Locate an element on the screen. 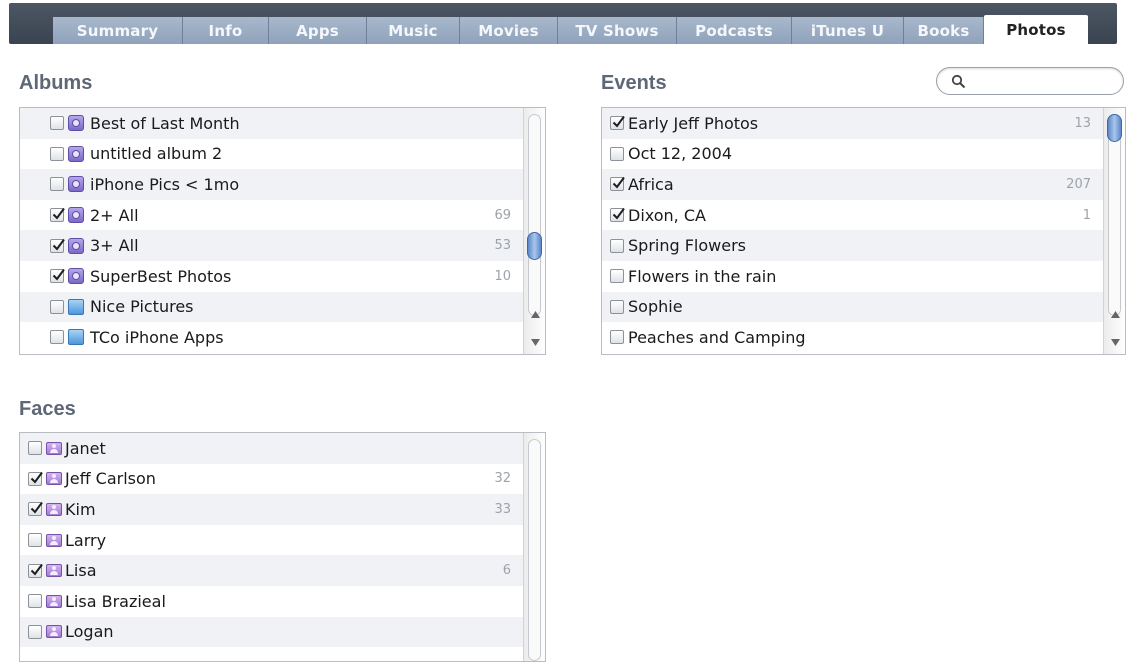 The width and height of the screenshot is (1130, 662). albums-list-item: SuperBest Photos 10 is located at coordinates (271, 276).